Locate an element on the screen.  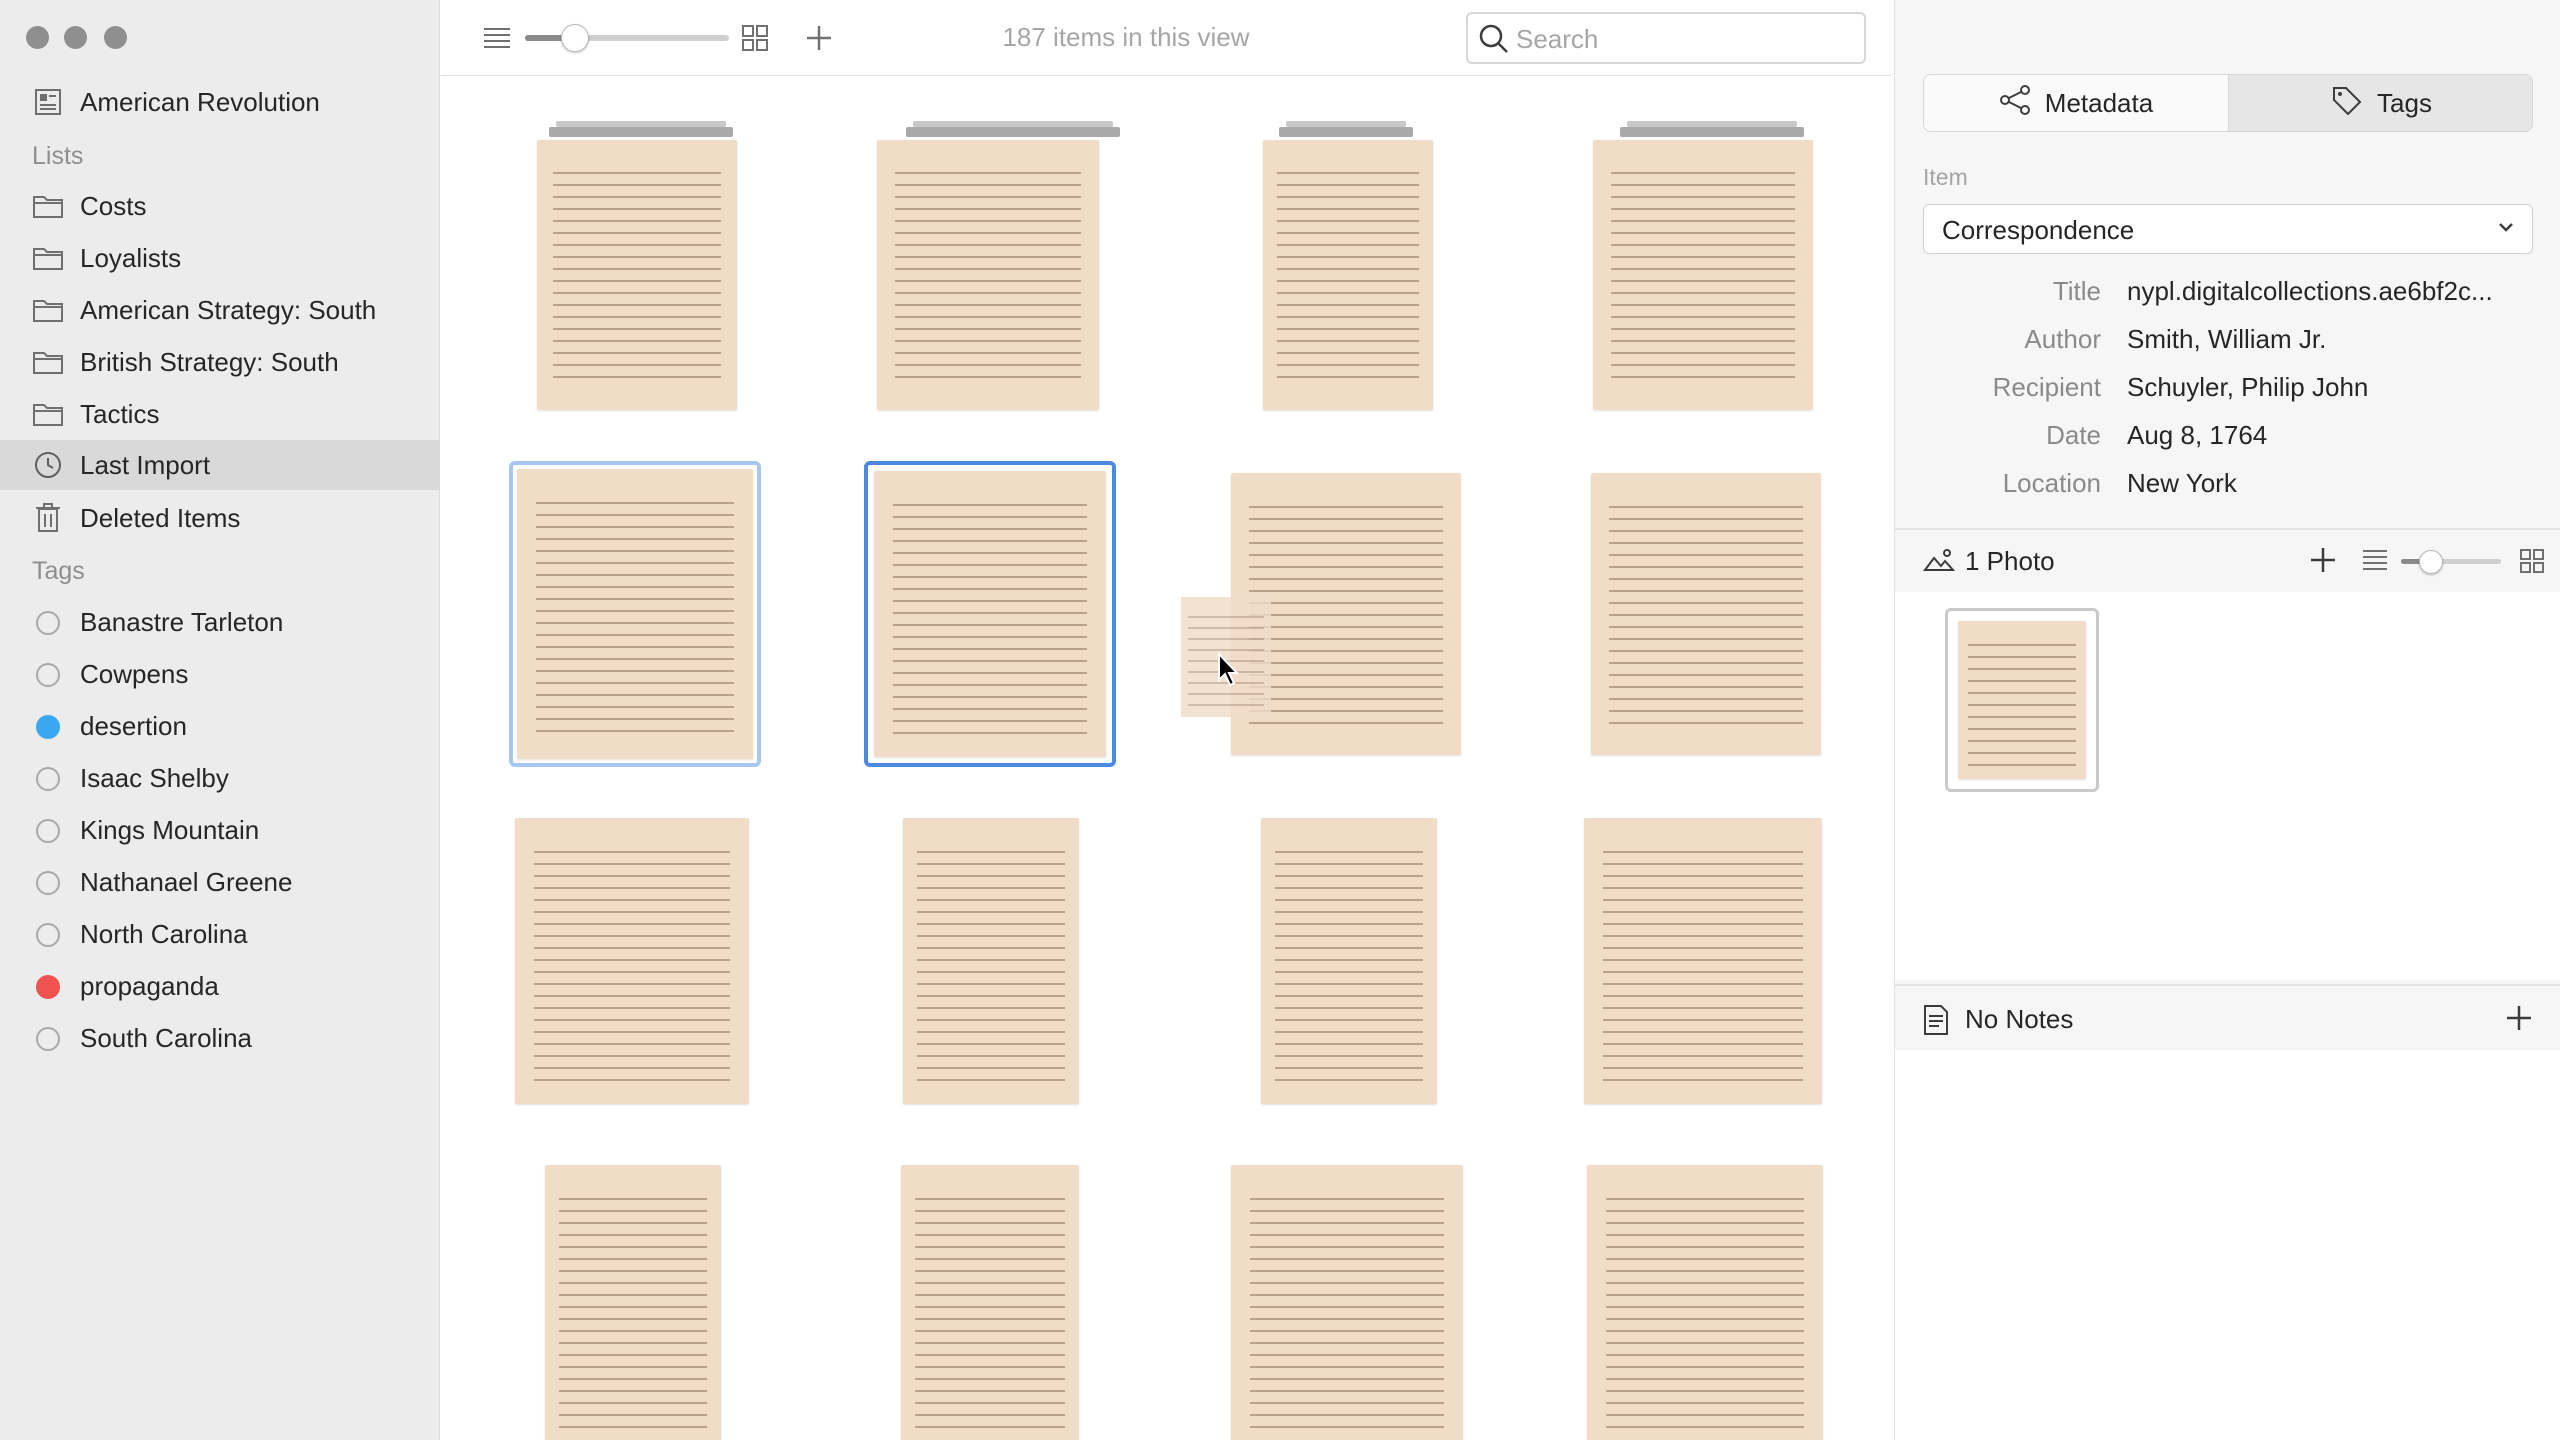
sidebar-item-label: Last Import is located at coordinates (145, 464).